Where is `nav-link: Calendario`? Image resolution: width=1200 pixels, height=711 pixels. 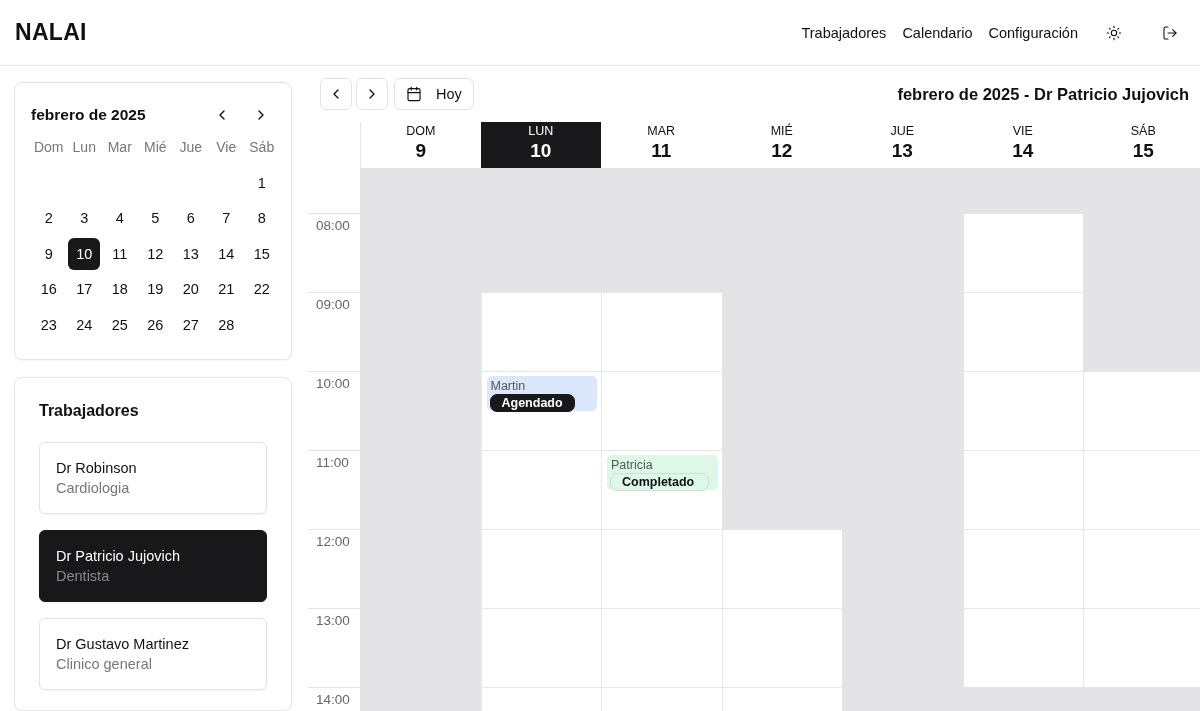
nav-link: Calendario is located at coordinates (937, 32).